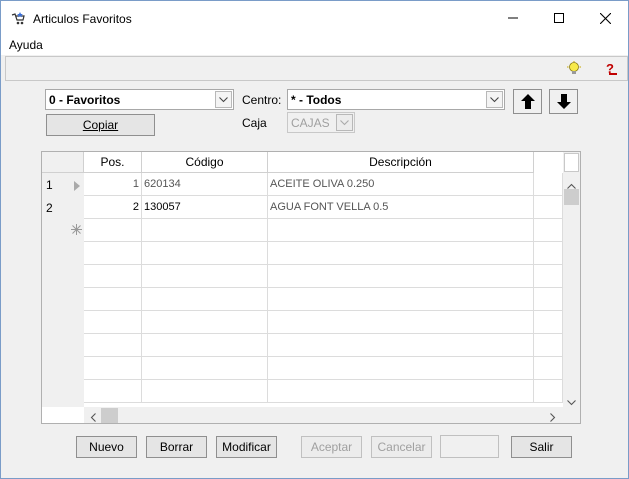 This screenshot has width=629, height=479. What do you see at coordinates (559, 18) in the screenshot?
I see `maximize-button` at bounding box center [559, 18].